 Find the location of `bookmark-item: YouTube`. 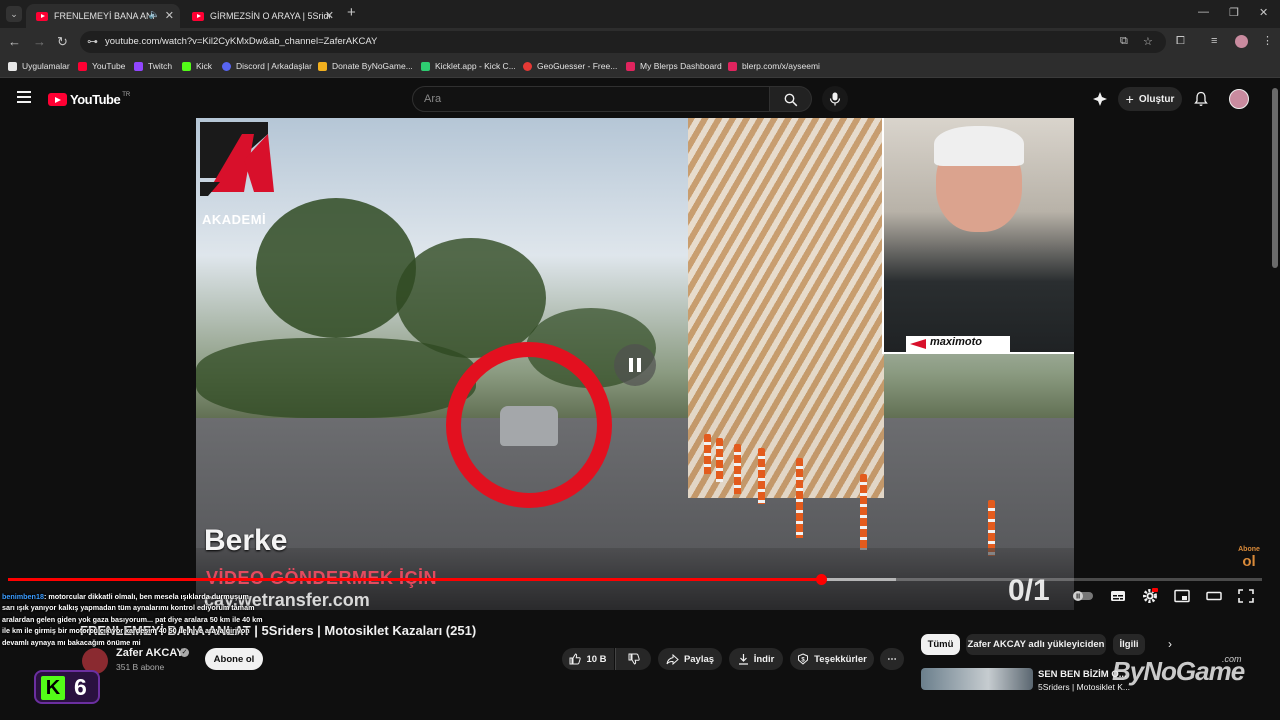

bookmark-item: YouTube is located at coordinates (101, 66).